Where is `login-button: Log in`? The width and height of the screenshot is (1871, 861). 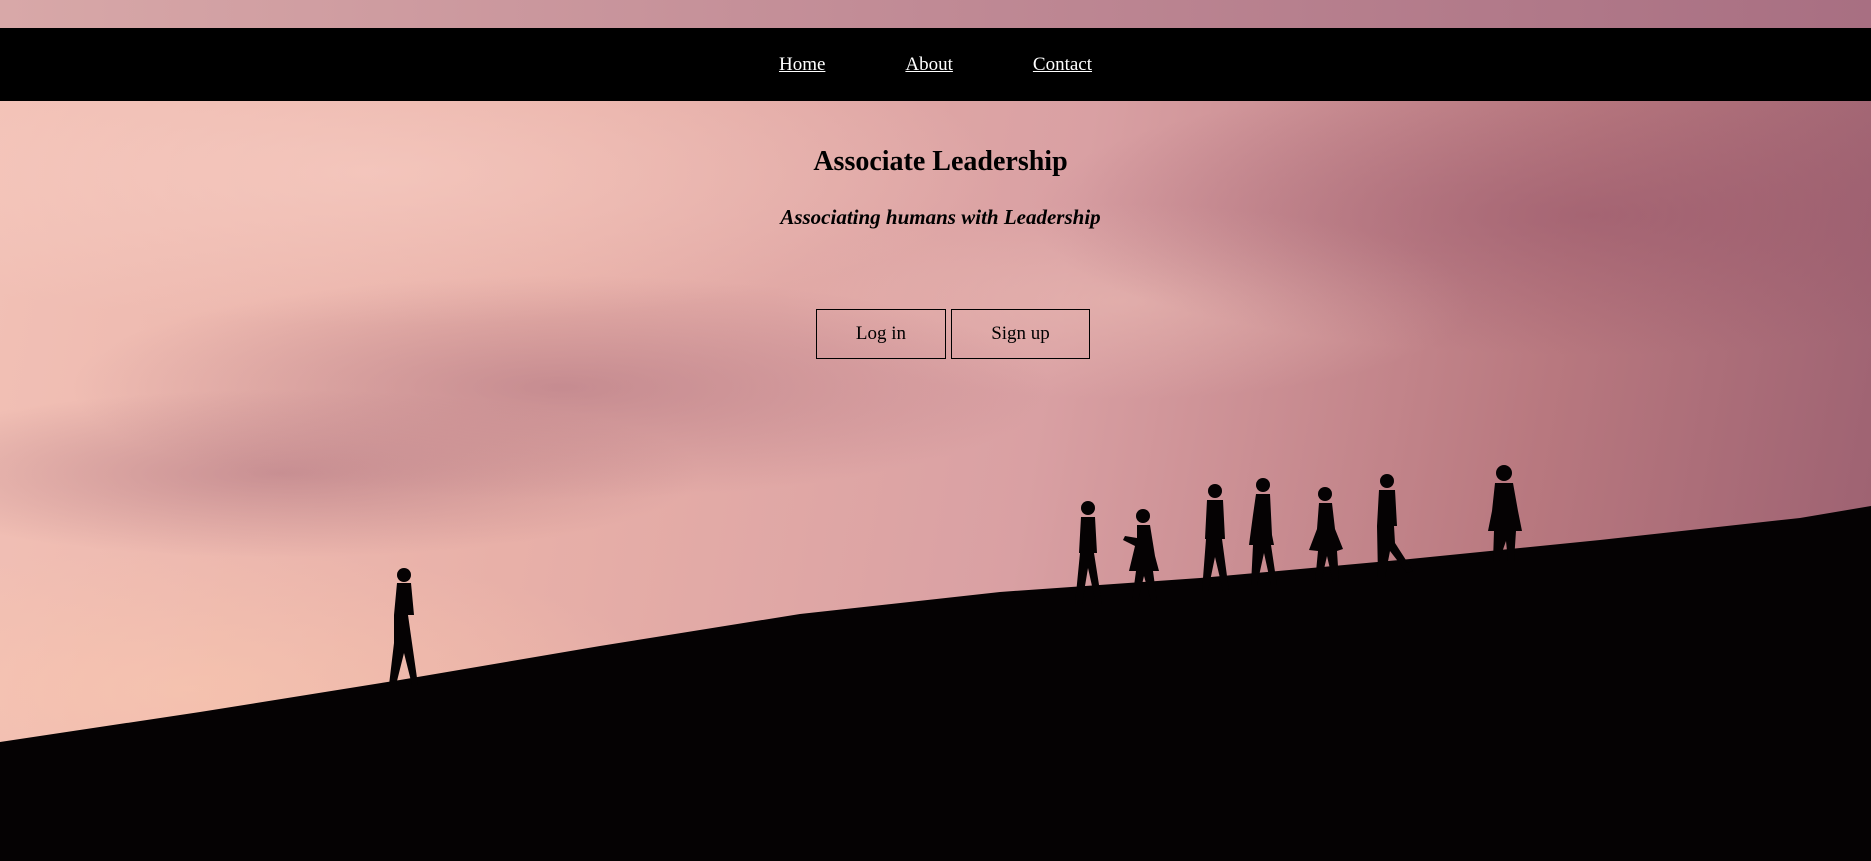 login-button: Log in is located at coordinates (881, 334).